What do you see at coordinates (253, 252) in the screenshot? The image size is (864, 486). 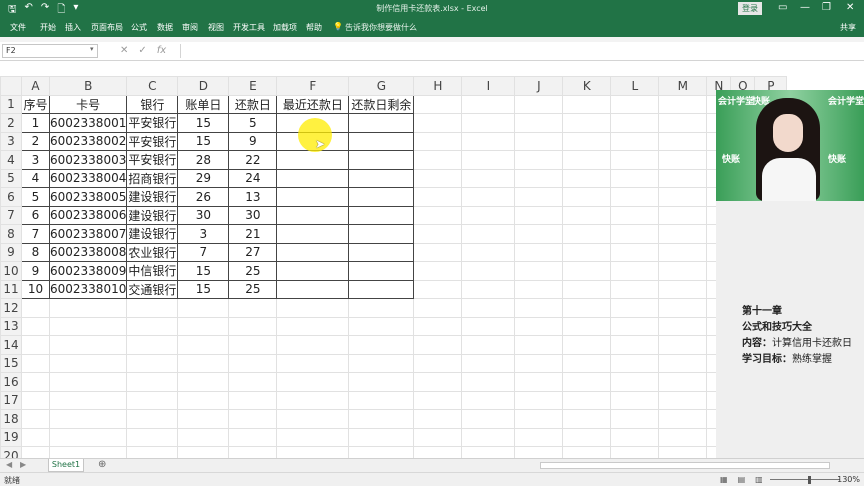 I see `cell: 27` at bounding box center [253, 252].